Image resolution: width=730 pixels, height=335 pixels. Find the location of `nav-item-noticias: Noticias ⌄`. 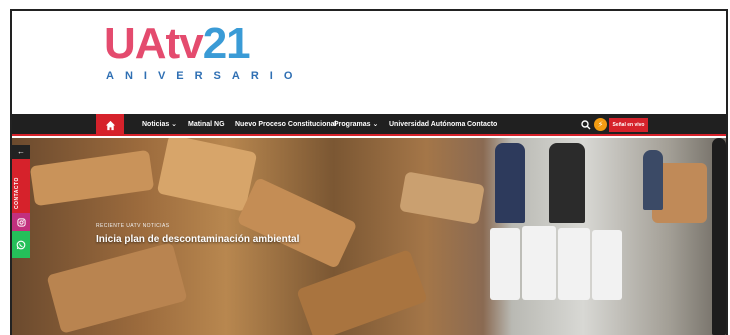

nav-item-noticias: Noticias ⌄ is located at coordinates (159, 125).